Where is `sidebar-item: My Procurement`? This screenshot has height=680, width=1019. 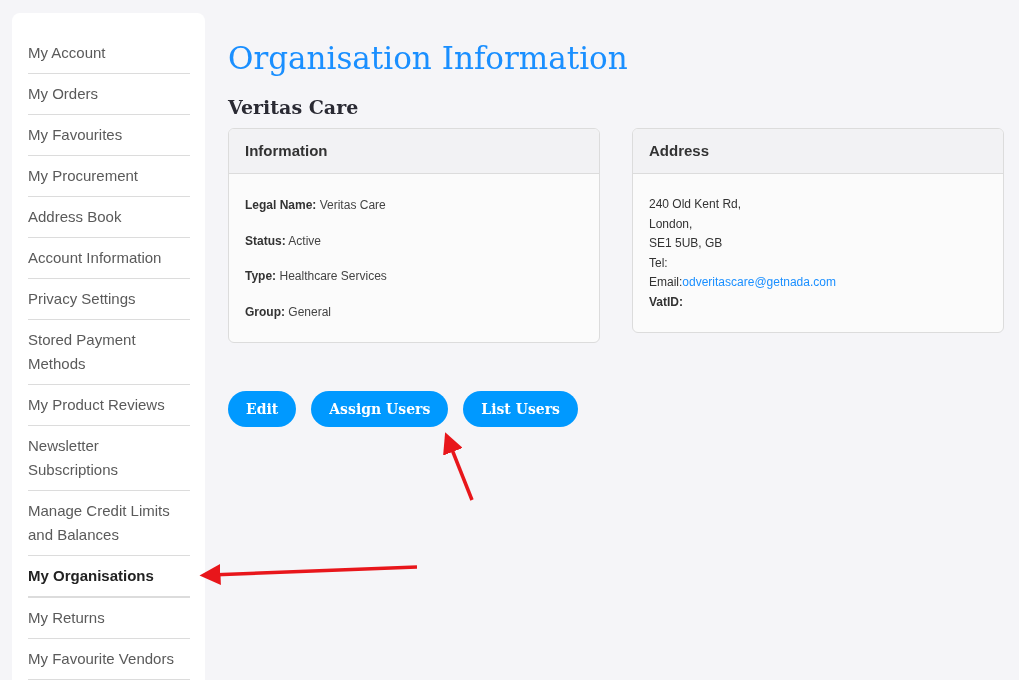 sidebar-item: My Procurement is located at coordinates (109, 176).